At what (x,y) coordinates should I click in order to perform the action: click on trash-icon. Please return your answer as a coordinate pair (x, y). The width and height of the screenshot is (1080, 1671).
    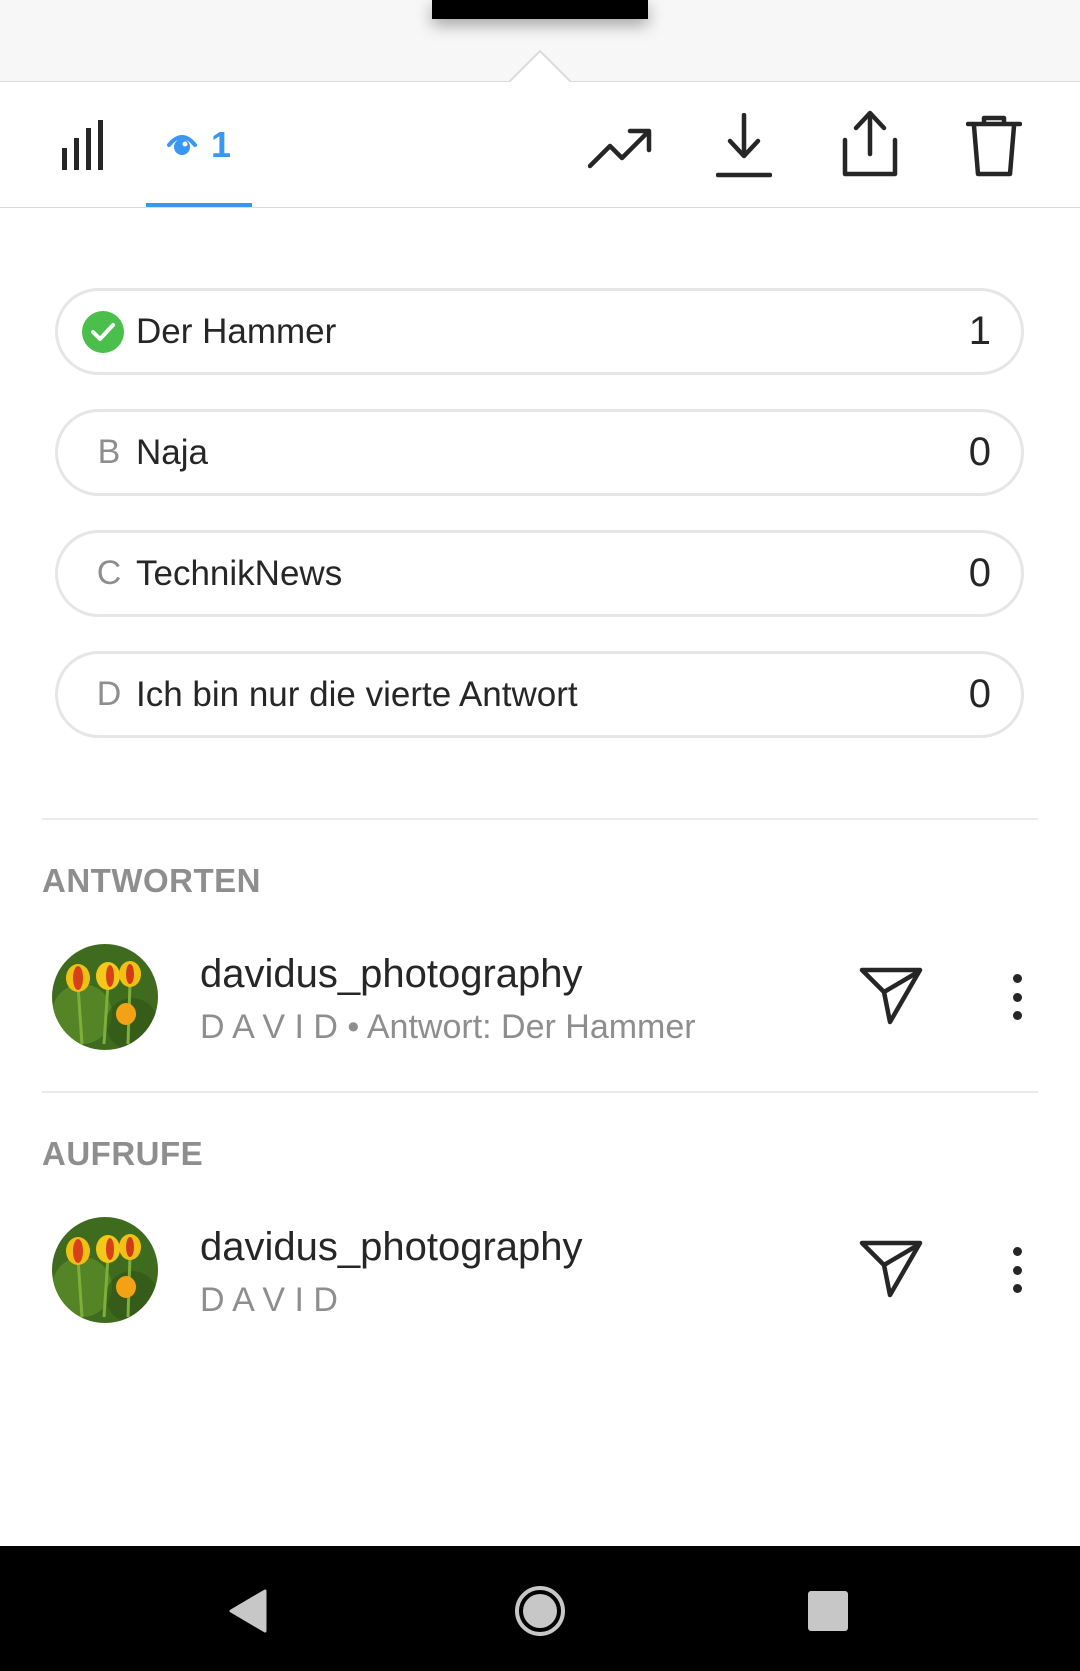
    Looking at the image, I should click on (994, 146).